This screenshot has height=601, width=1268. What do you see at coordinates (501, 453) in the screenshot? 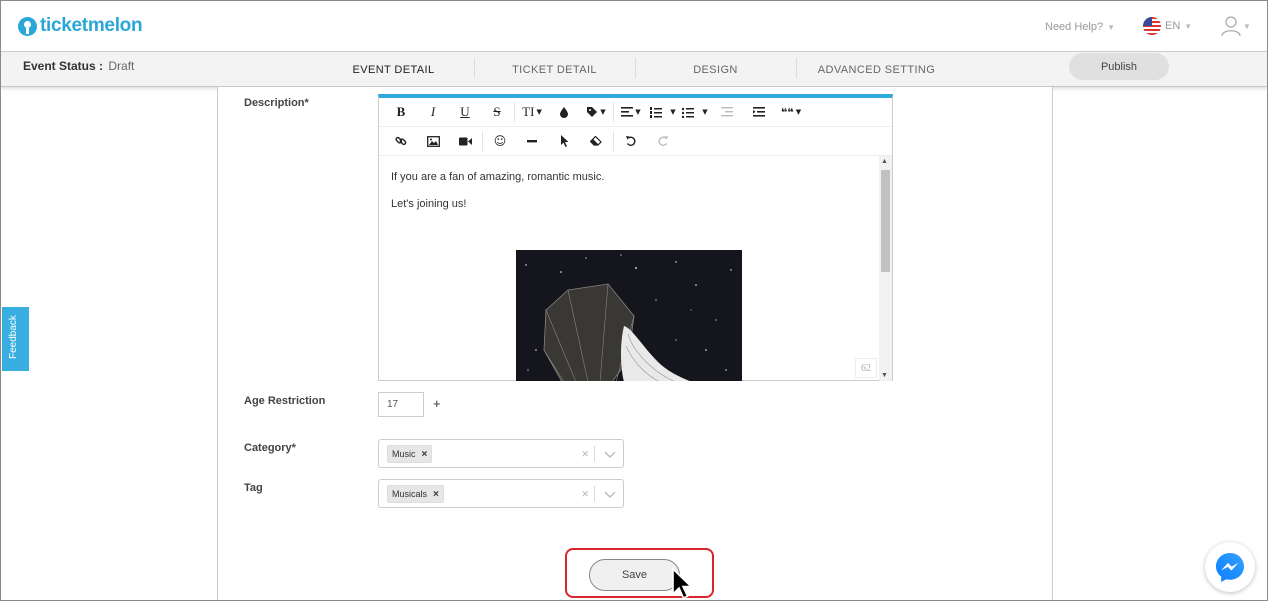
I see `category-select: Music × ×` at bounding box center [501, 453].